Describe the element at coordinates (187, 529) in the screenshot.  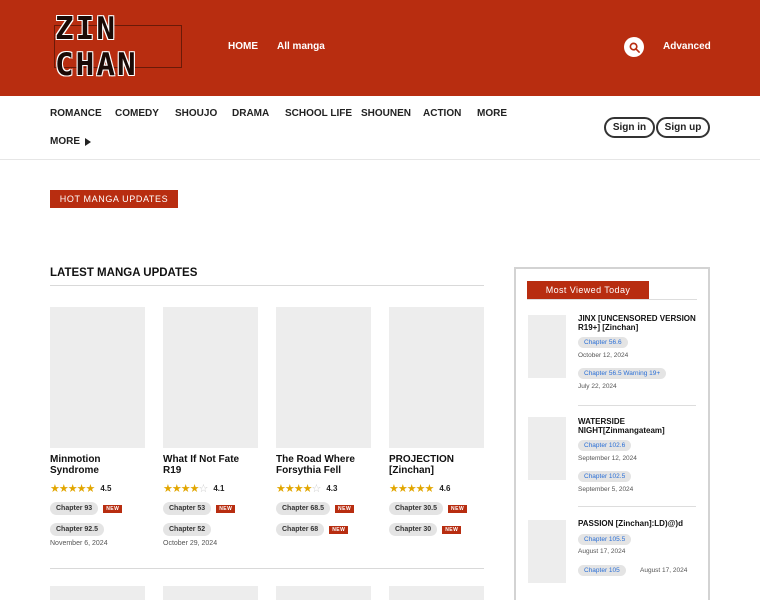
I see `chapter-link: Chapter 52` at that location.